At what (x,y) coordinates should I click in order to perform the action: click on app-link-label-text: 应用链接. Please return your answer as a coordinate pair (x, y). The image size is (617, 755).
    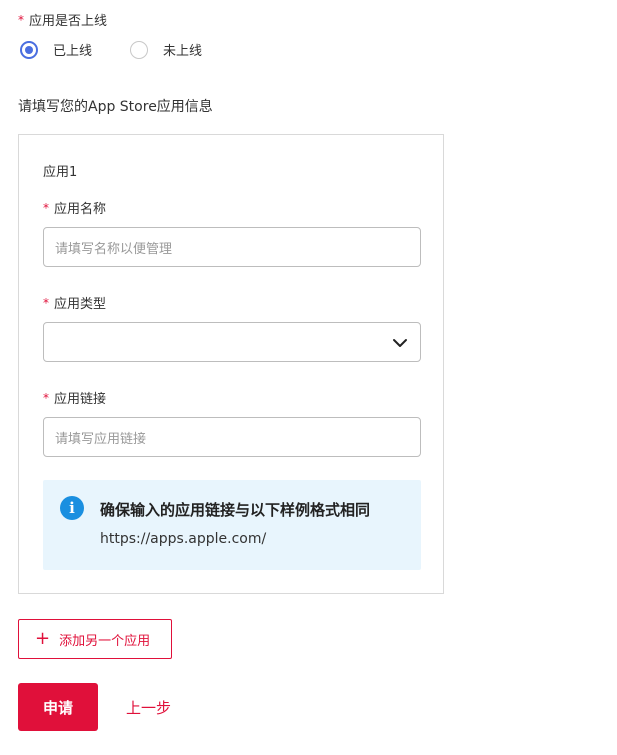
    Looking at the image, I should click on (80, 399).